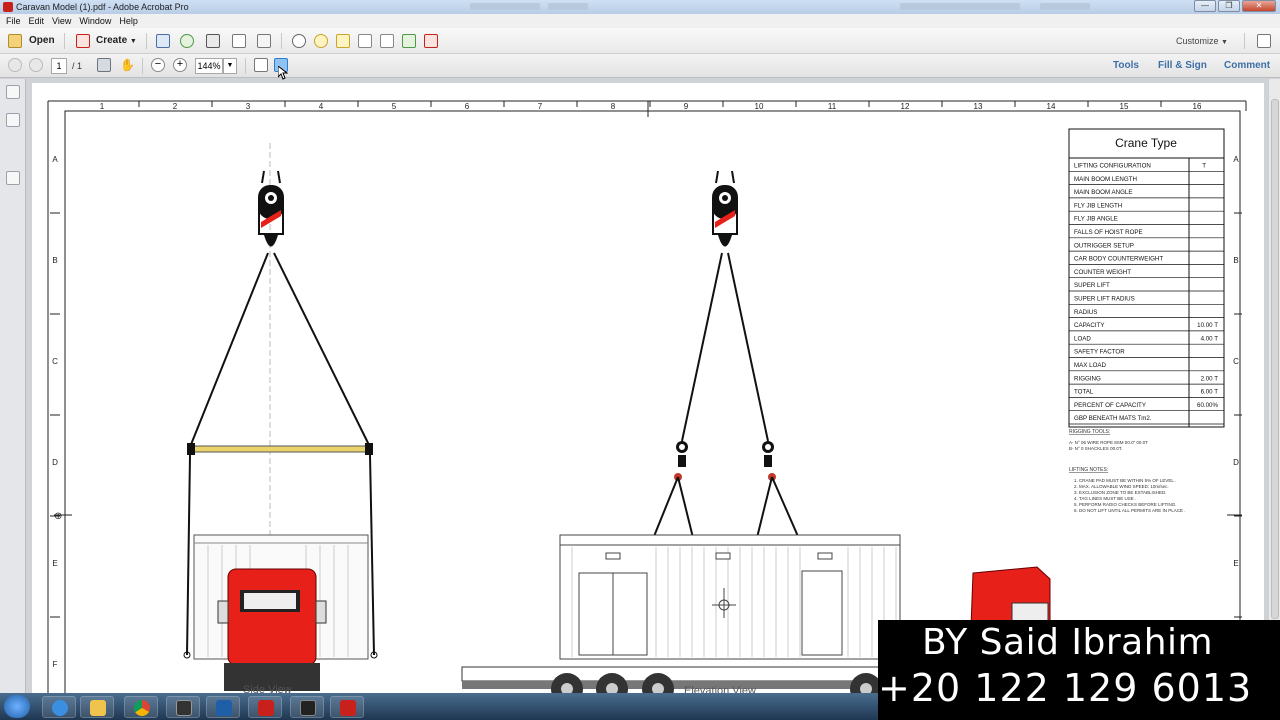 This screenshot has height=720, width=1280. What do you see at coordinates (1229, 6) in the screenshot?
I see `maximize-button: ❐` at bounding box center [1229, 6].